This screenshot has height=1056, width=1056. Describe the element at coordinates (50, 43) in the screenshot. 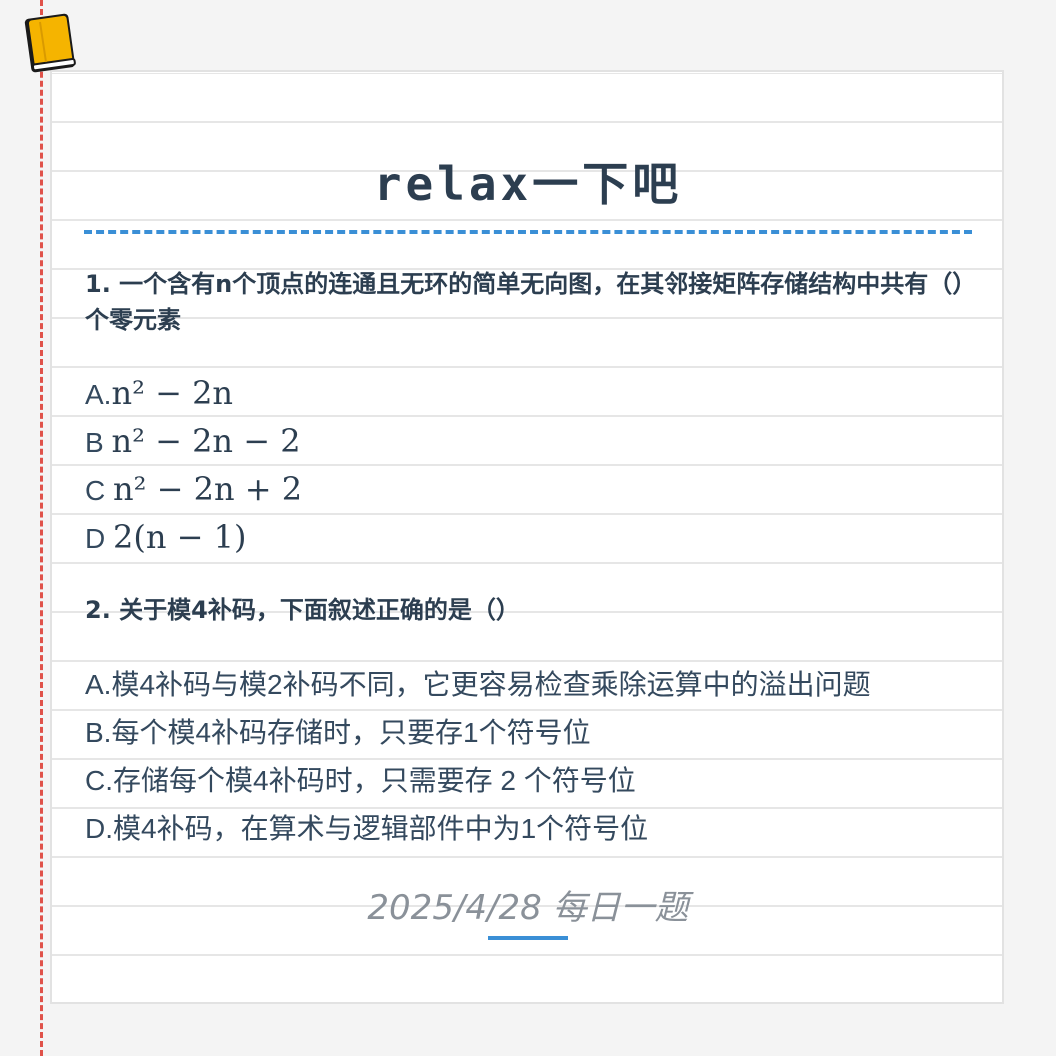

I see `notebook-icon` at that location.